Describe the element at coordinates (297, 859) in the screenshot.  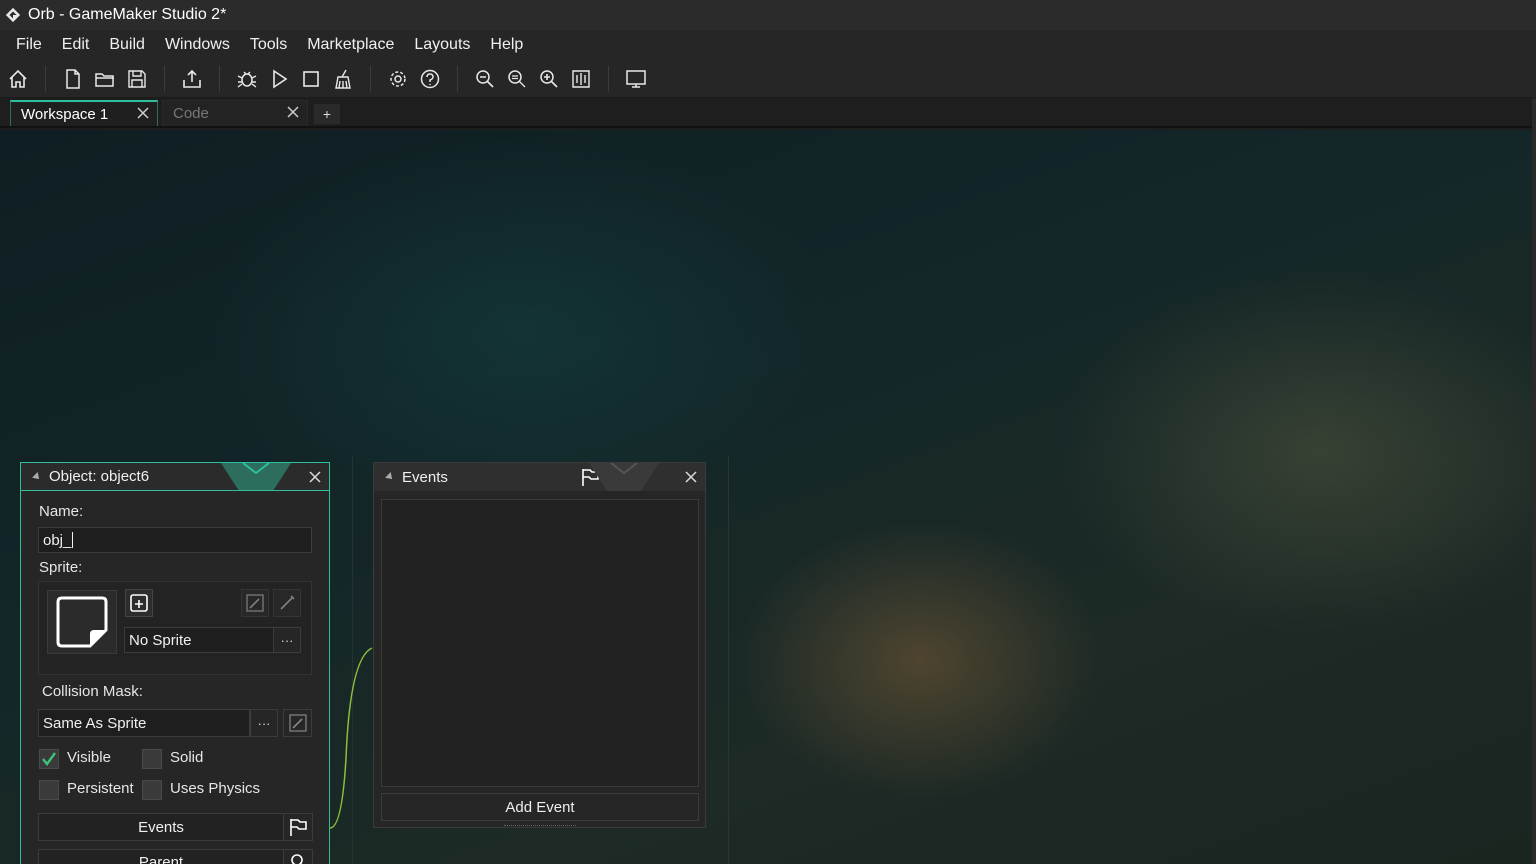
I see `search-icon` at that location.